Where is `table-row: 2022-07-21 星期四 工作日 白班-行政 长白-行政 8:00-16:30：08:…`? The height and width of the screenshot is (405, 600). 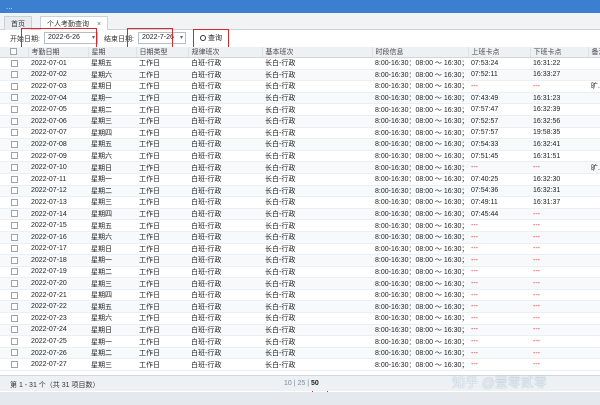
table-row: 2022-07-21 星期四 工作日 白班-行政 长白-行政 8:00-16:30：08:… is located at coordinates (300, 295).